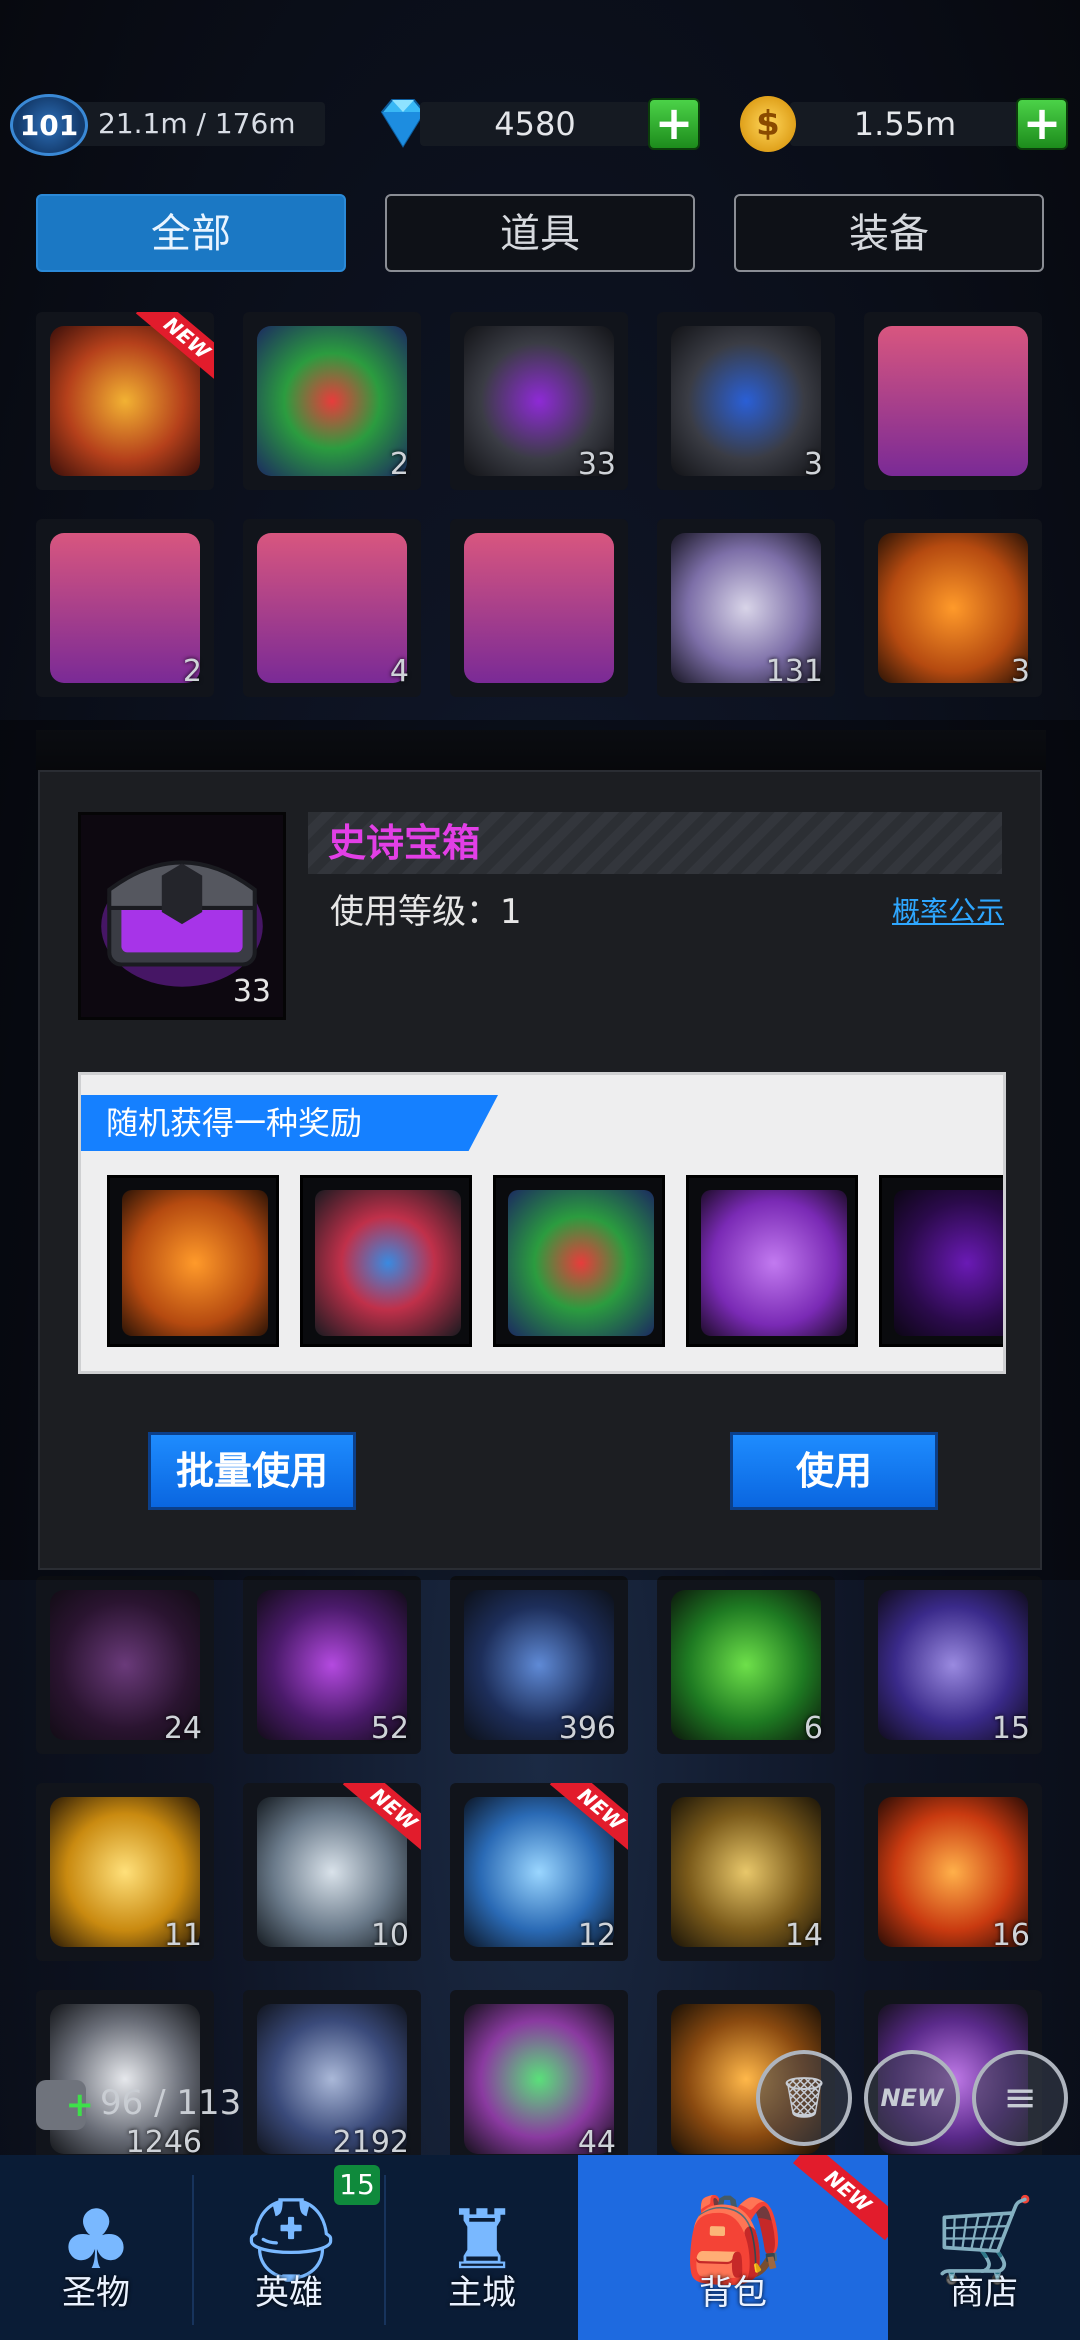  I want to click on new-badge: NEW, so click(840, 2198).